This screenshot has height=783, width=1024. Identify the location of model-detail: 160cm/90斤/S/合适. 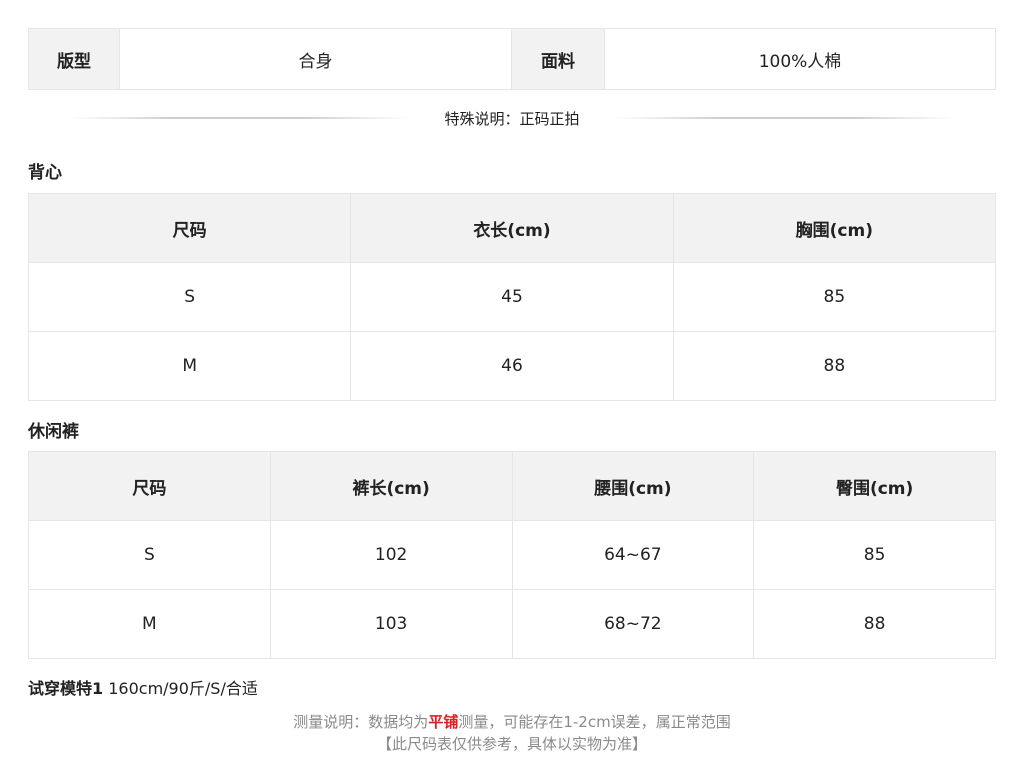
(183, 688).